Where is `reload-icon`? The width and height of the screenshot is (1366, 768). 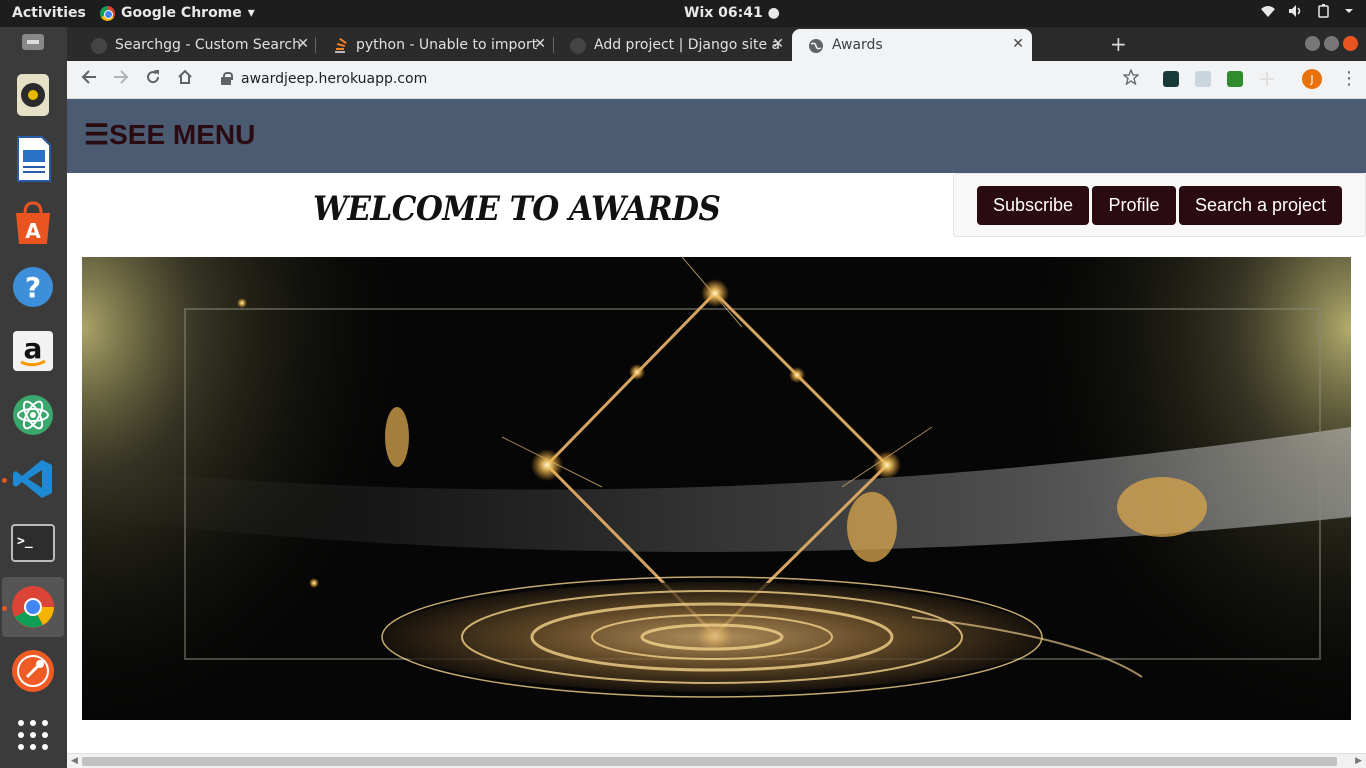
reload-icon is located at coordinates (153, 79).